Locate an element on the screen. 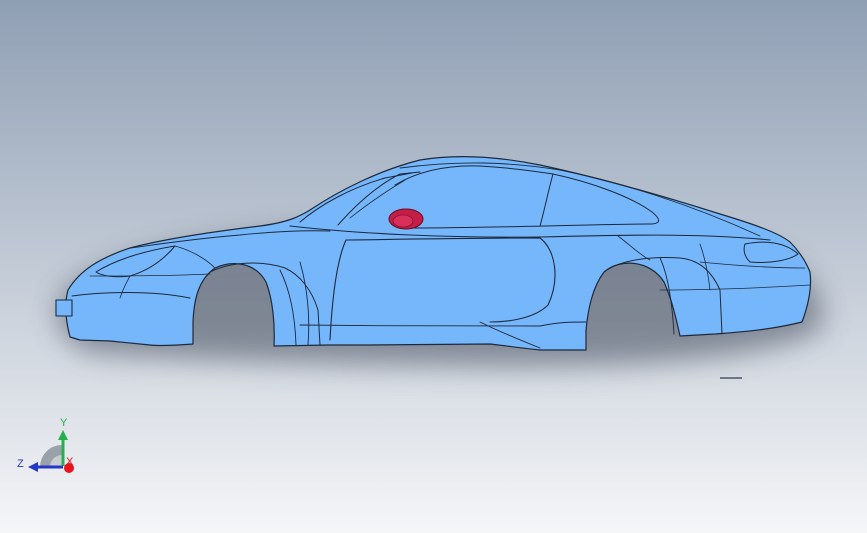 This screenshot has height=533, width=867. triad-y-label: Y is located at coordinates (64, 423).